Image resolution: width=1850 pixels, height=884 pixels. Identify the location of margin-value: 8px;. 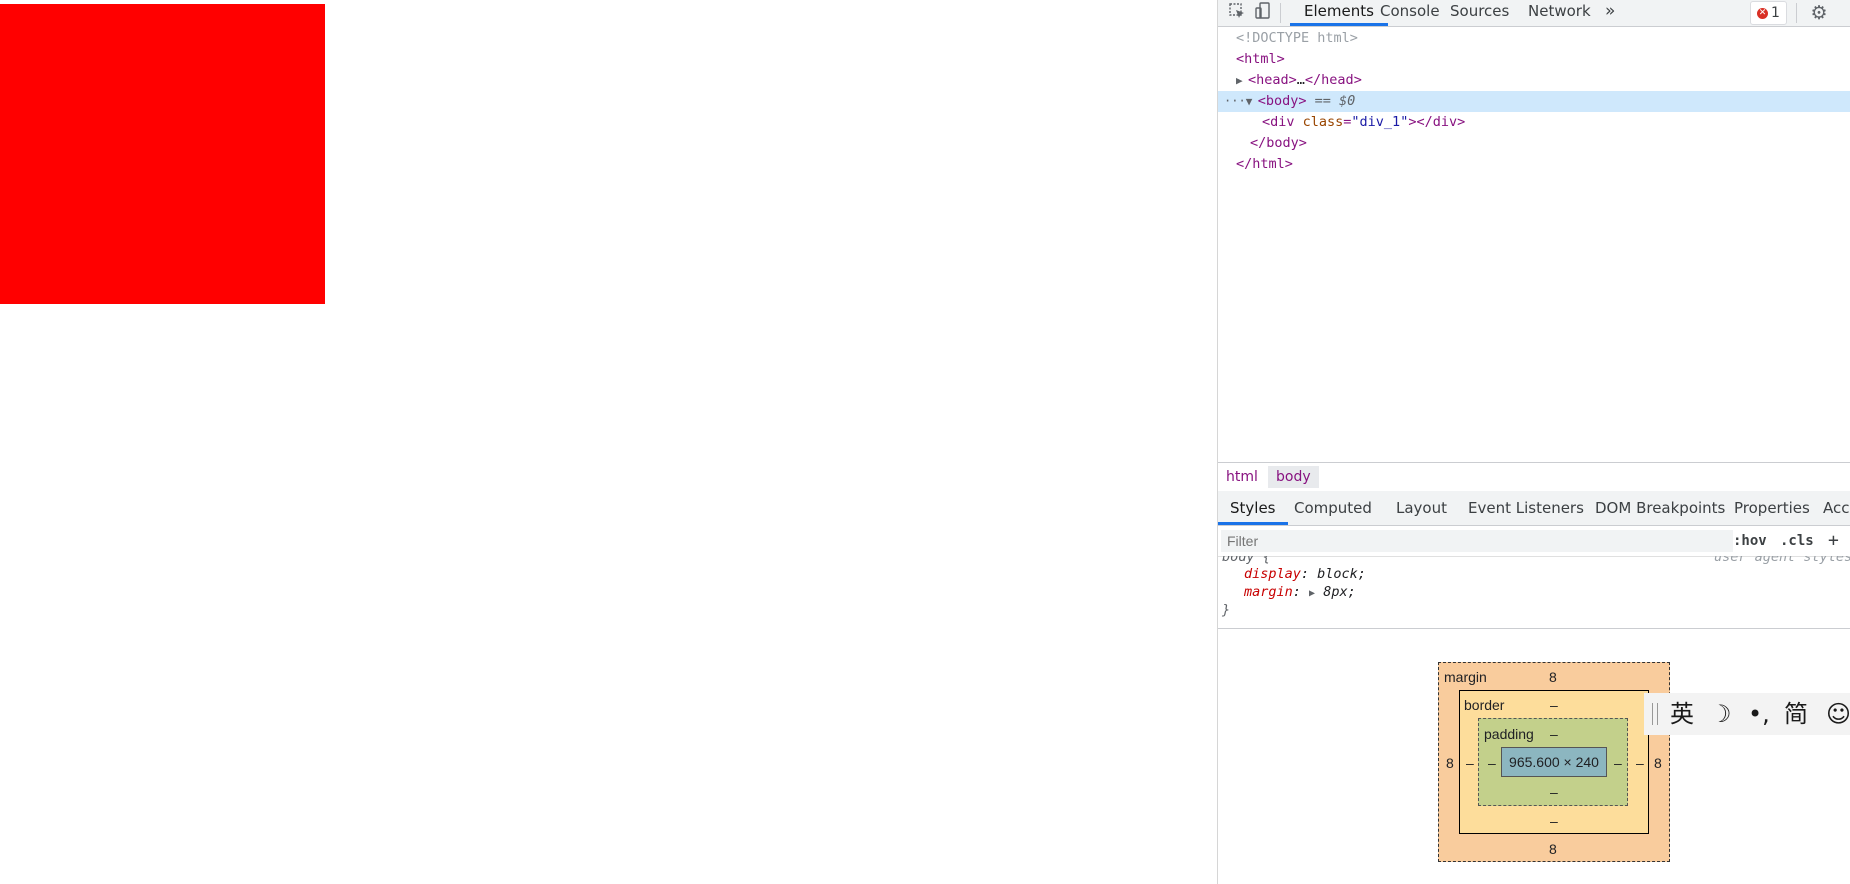
(1339, 592).